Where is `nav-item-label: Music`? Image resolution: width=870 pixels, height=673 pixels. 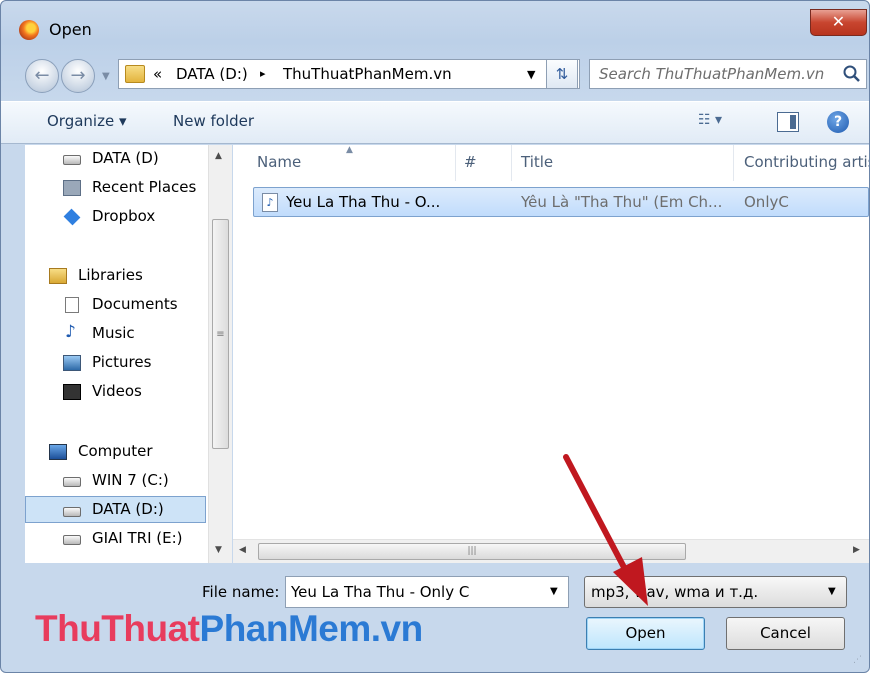 nav-item-label: Music is located at coordinates (113, 333).